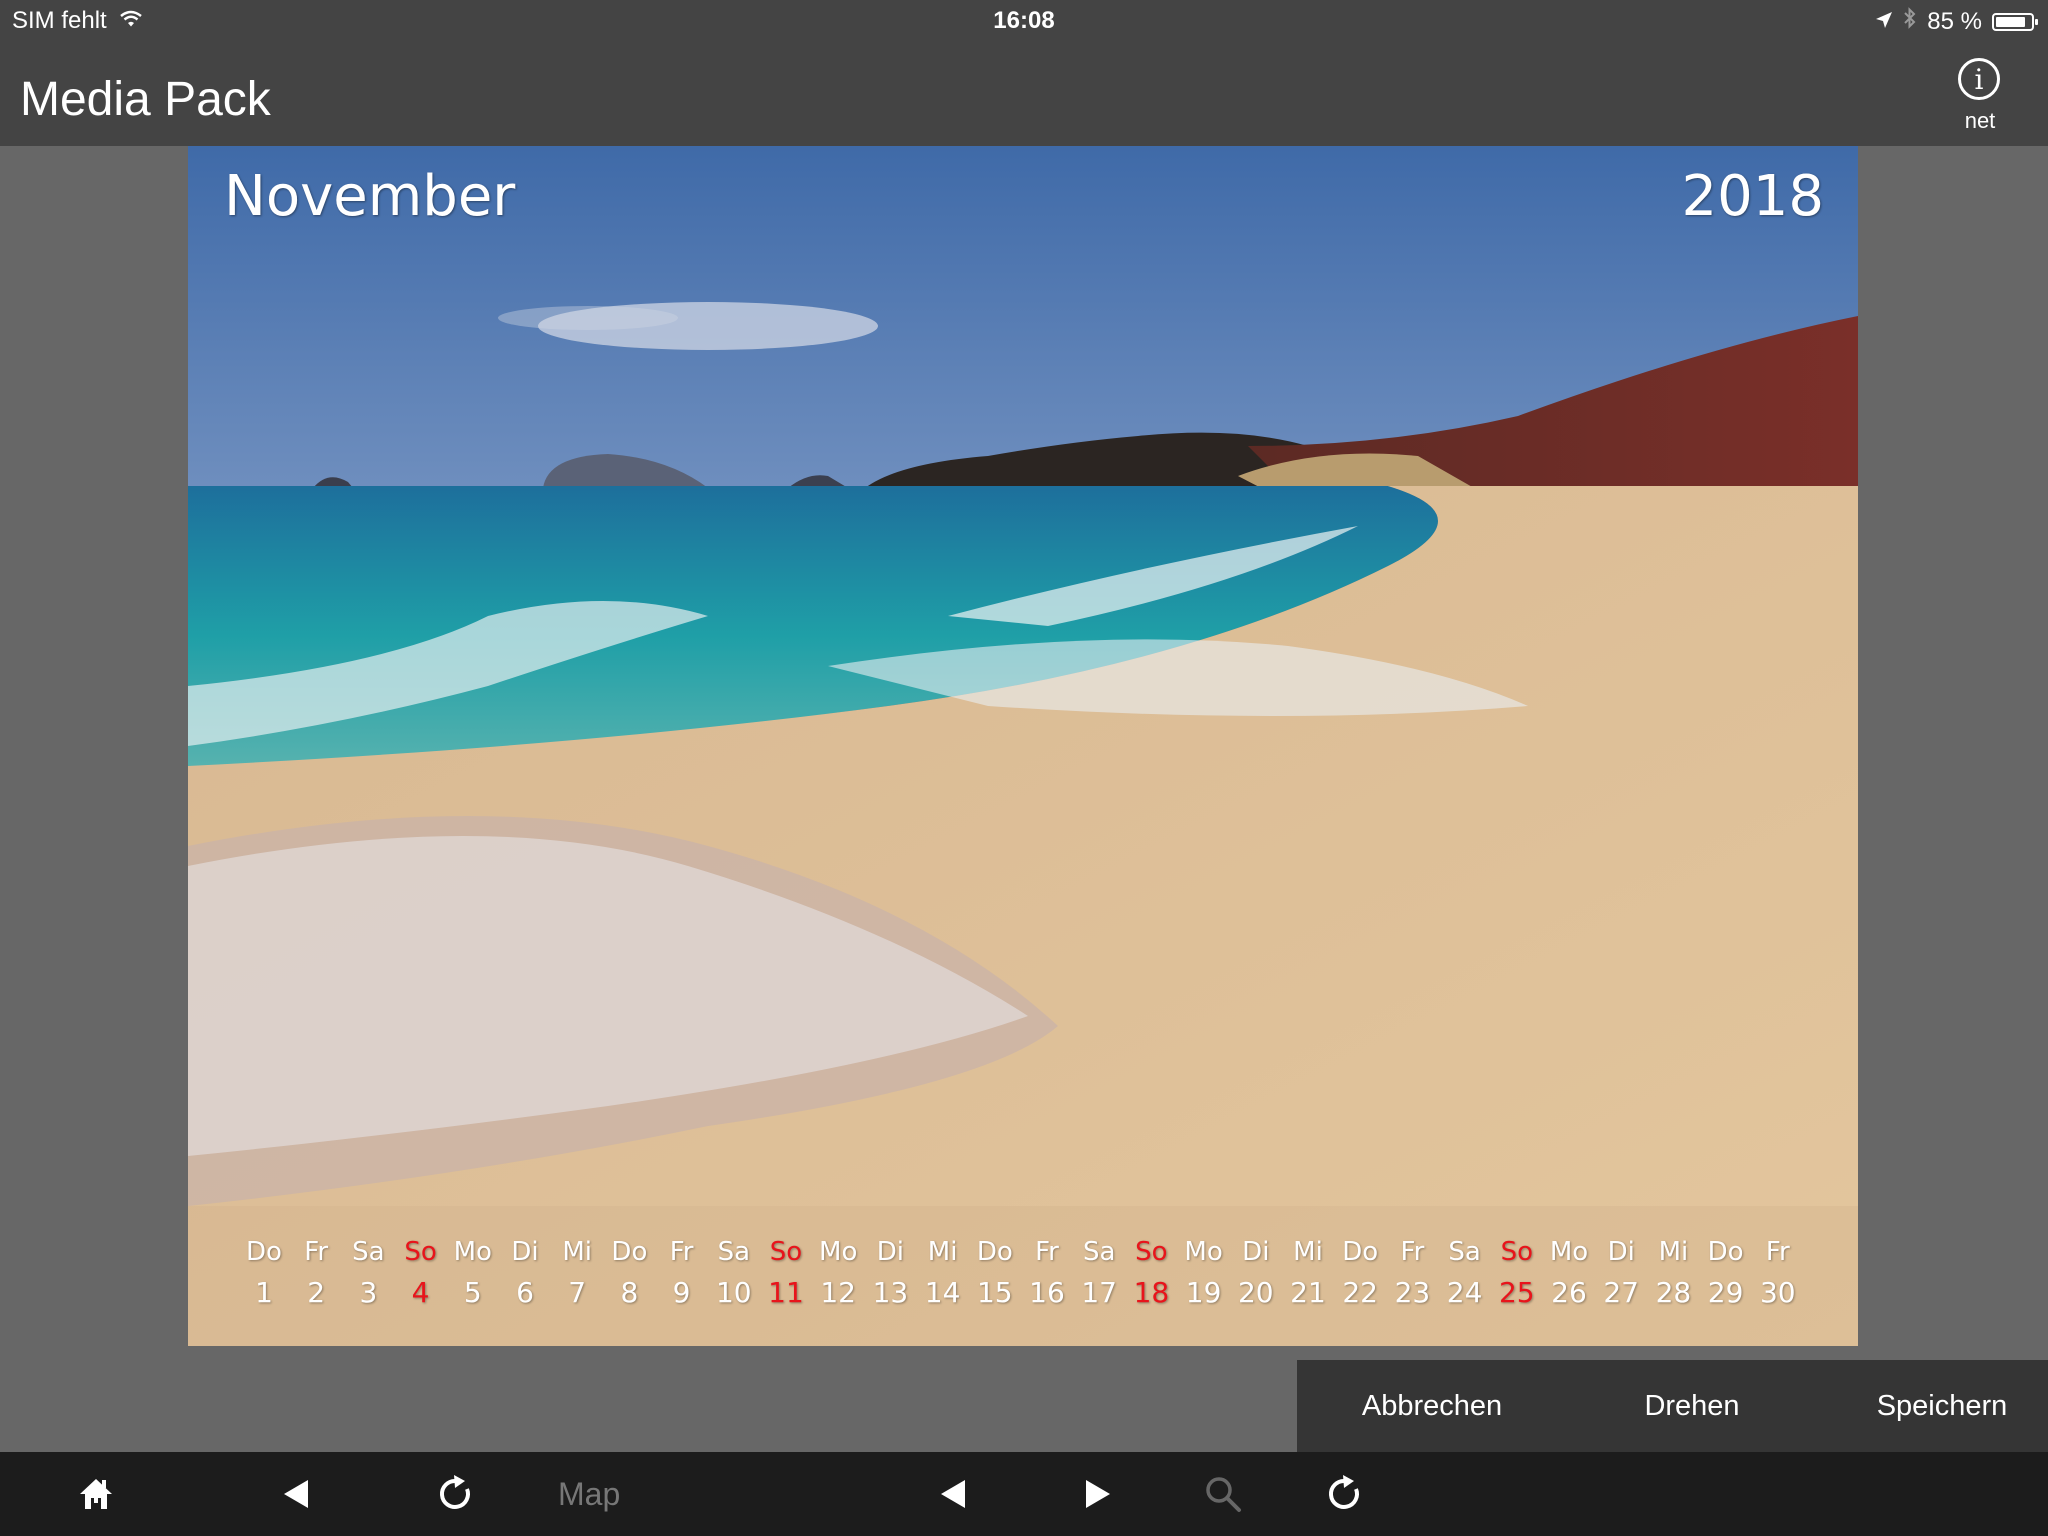 Image resolution: width=2048 pixels, height=1536 pixels. What do you see at coordinates (1151, 1273) in the screenshot?
I see `calendar-day: So 18` at bounding box center [1151, 1273].